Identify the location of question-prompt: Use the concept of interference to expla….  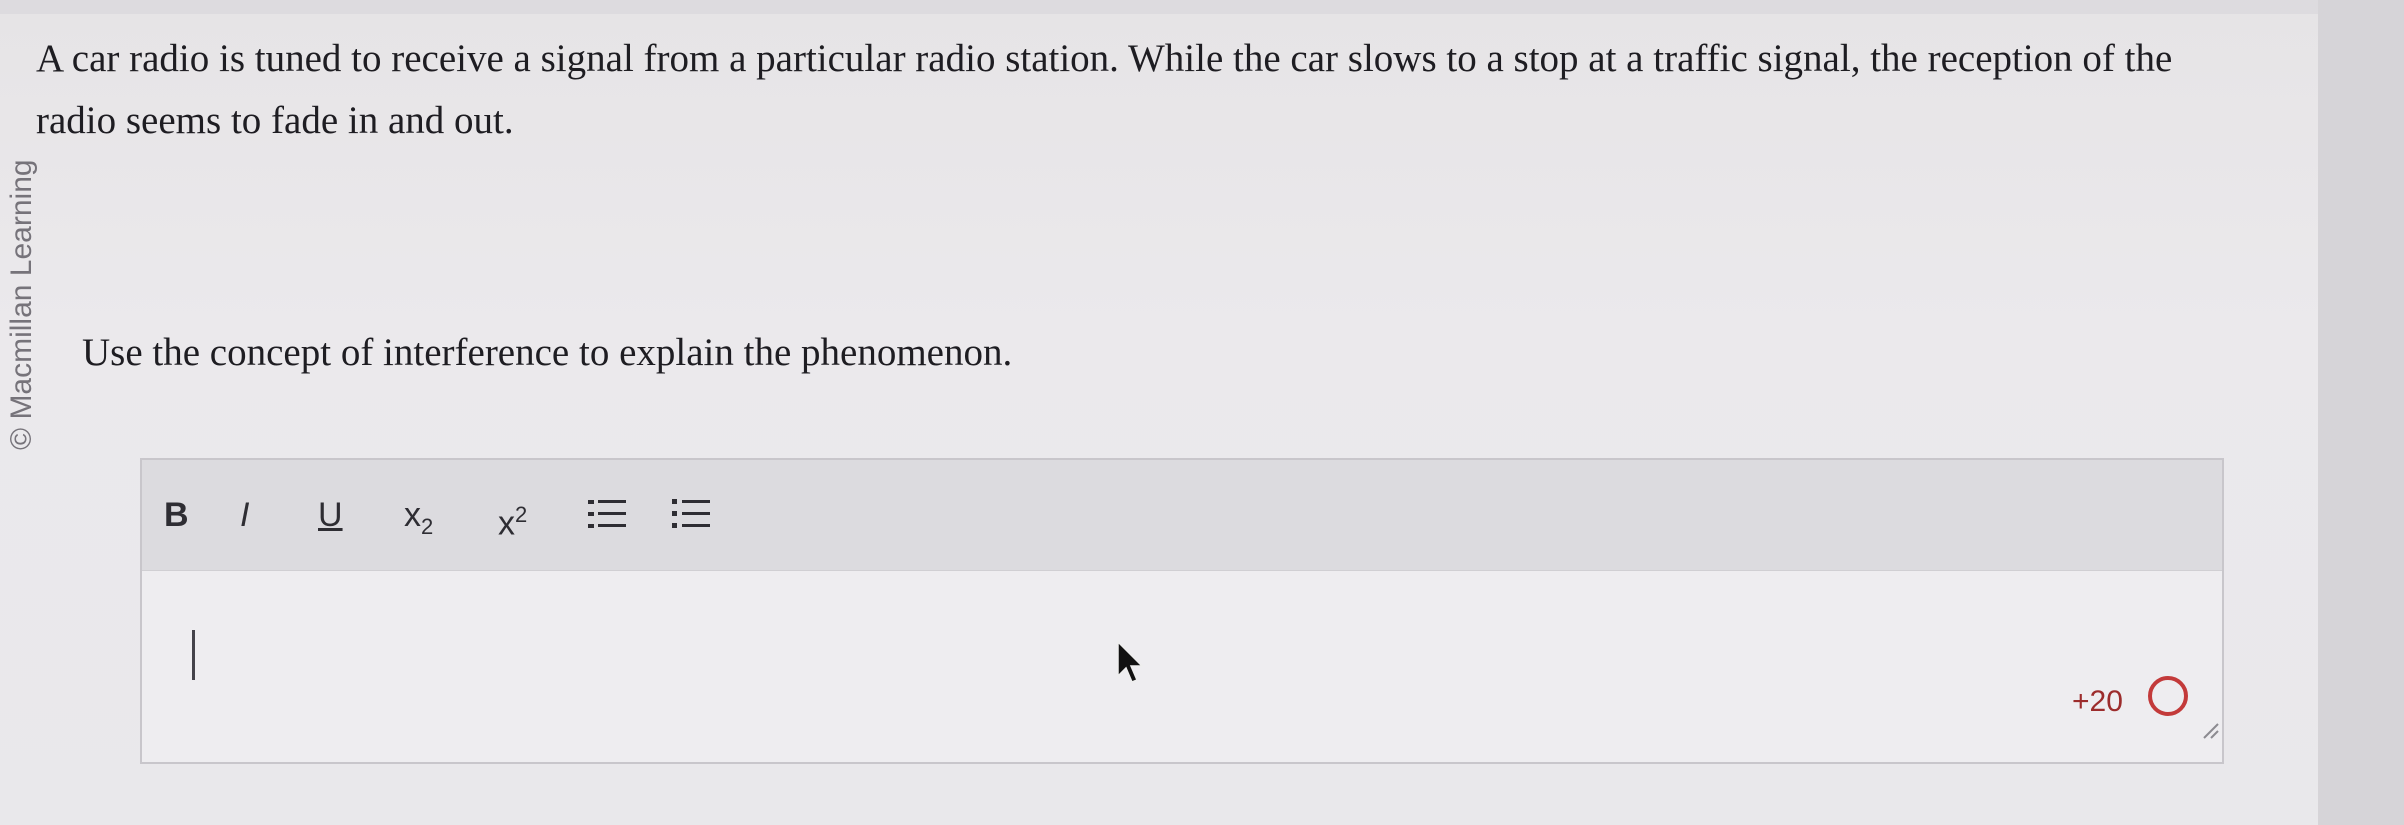
(547, 352).